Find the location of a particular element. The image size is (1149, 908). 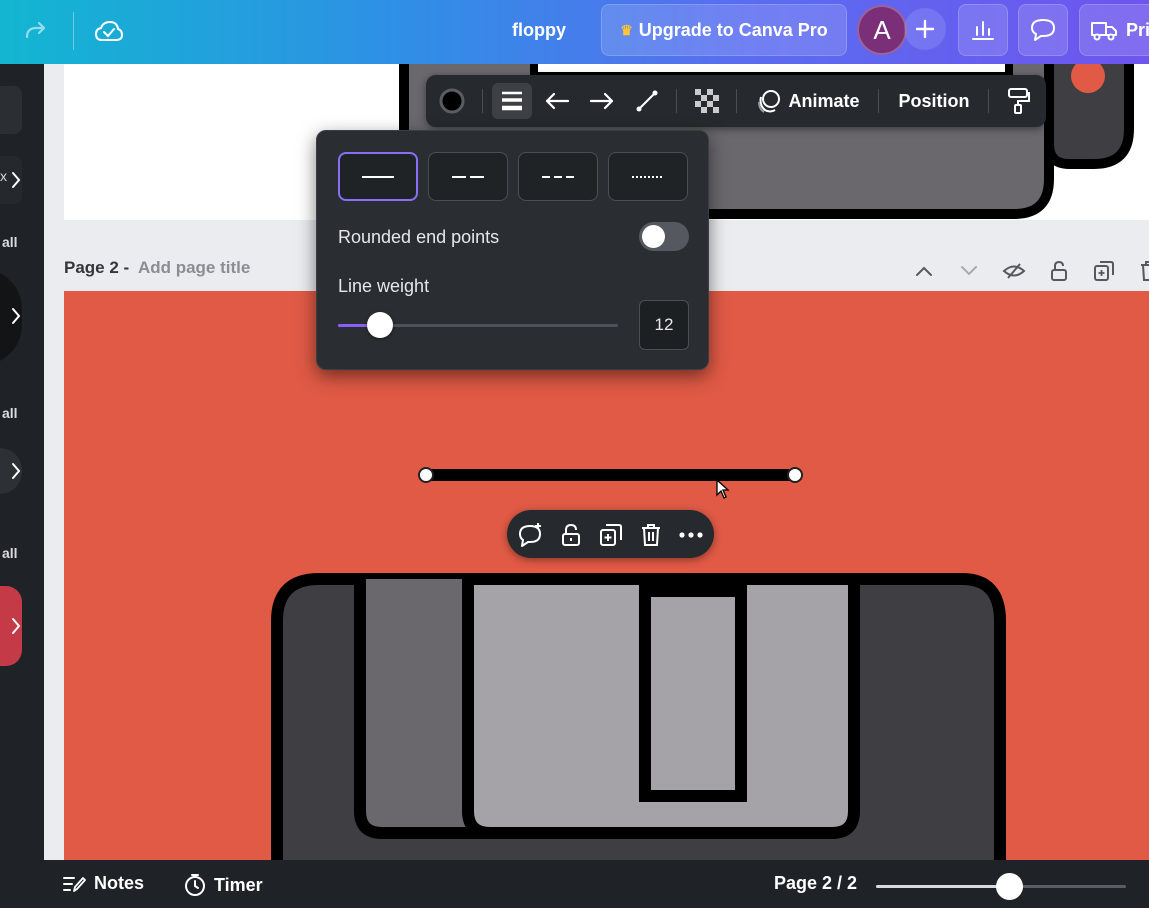

line-style-icon is located at coordinates (512, 101).